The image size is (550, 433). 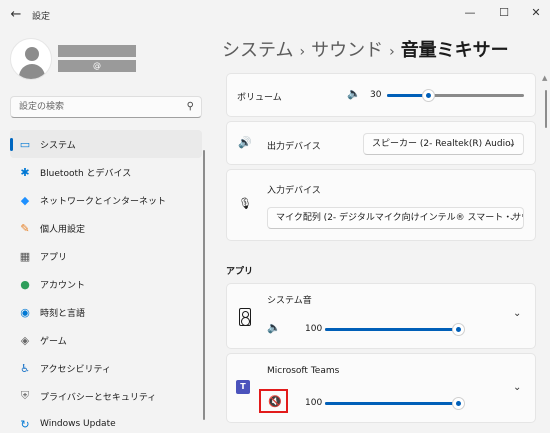 What do you see at coordinates (25, 284) in the screenshot?
I see `person-icon: ●` at bounding box center [25, 284].